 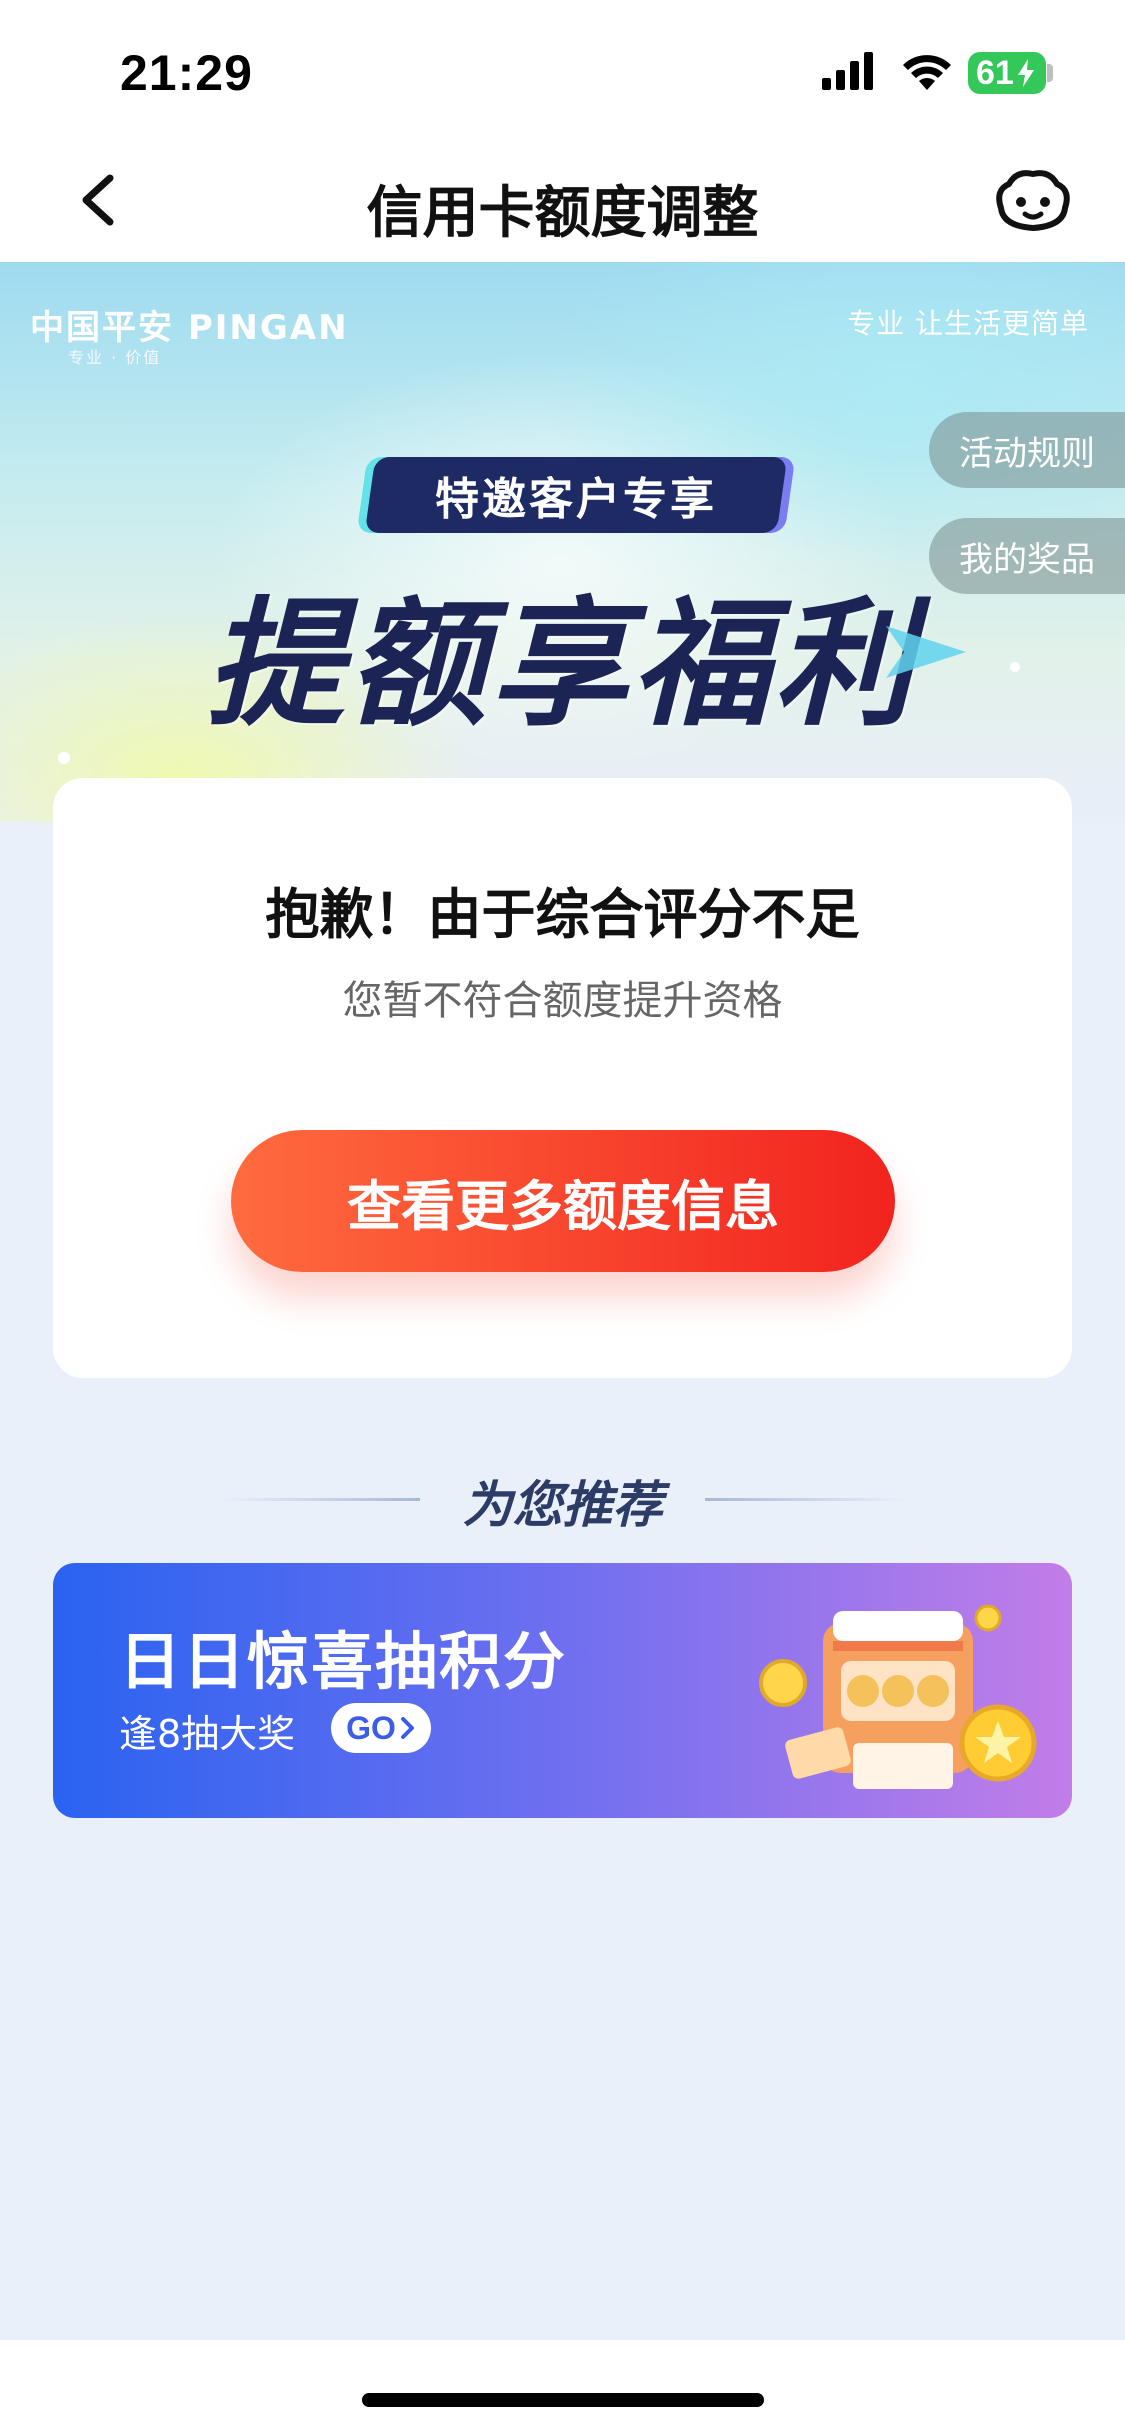 What do you see at coordinates (1027, 450) in the screenshot?
I see `activity-rules-button: 活动规则` at bounding box center [1027, 450].